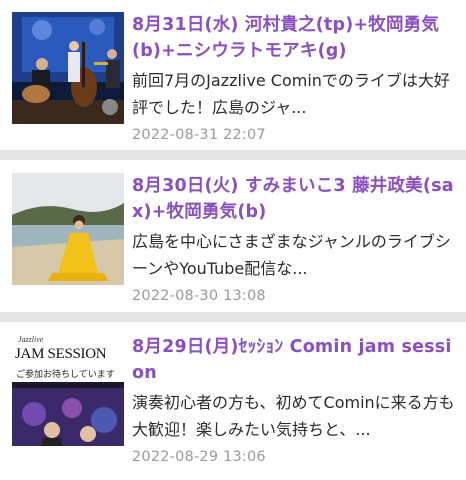 The image size is (466, 480). Describe the element at coordinates (199, 135) in the screenshot. I see `post-date: 2022-08-31 22:07` at that location.